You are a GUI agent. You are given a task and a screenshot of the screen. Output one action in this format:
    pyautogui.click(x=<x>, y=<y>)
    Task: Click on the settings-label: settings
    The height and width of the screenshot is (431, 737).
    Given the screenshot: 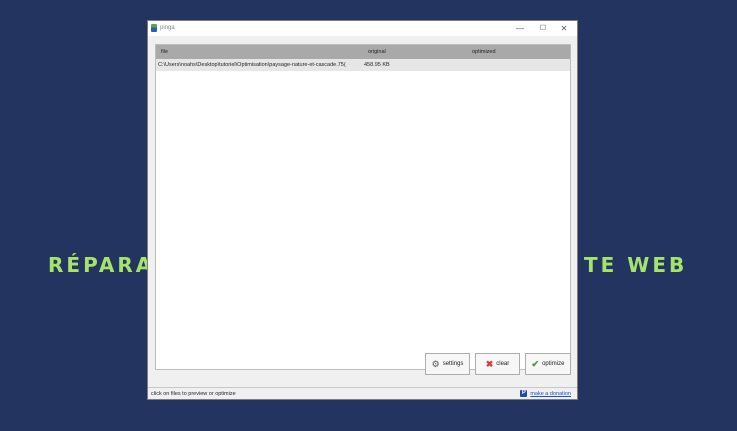 What is the action you would take?
    pyautogui.click(x=453, y=364)
    